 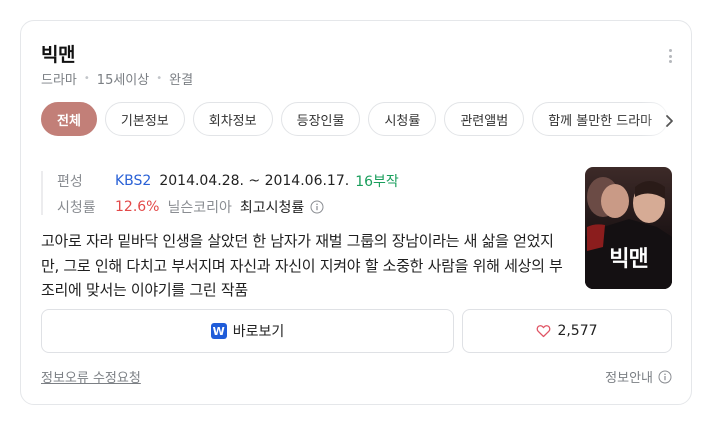 What do you see at coordinates (58, 53) in the screenshot?
I see `drama-title: 빅맨` at bounding box center [58, 53].